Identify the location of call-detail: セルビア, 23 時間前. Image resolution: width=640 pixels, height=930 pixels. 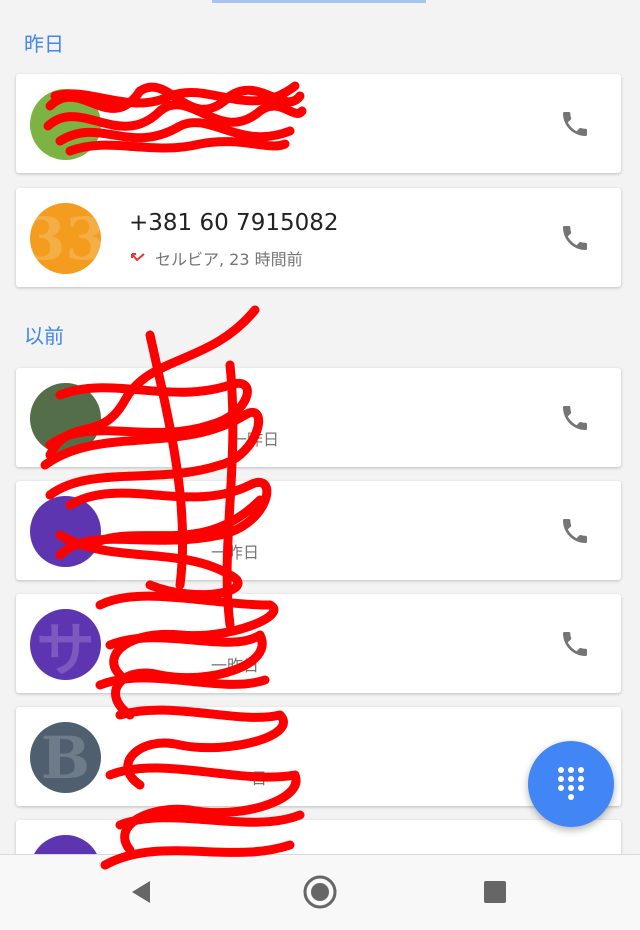
(229, 259).